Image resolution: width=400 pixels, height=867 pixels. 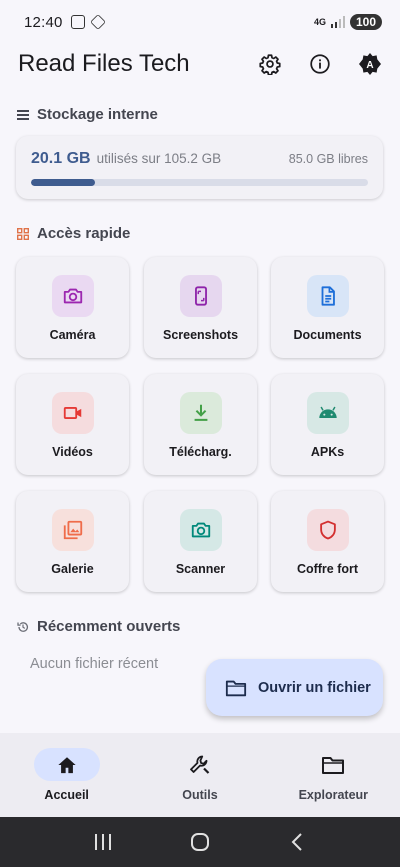 I want to click on tile-videos: Vidéos, so click(x=72, y=424).